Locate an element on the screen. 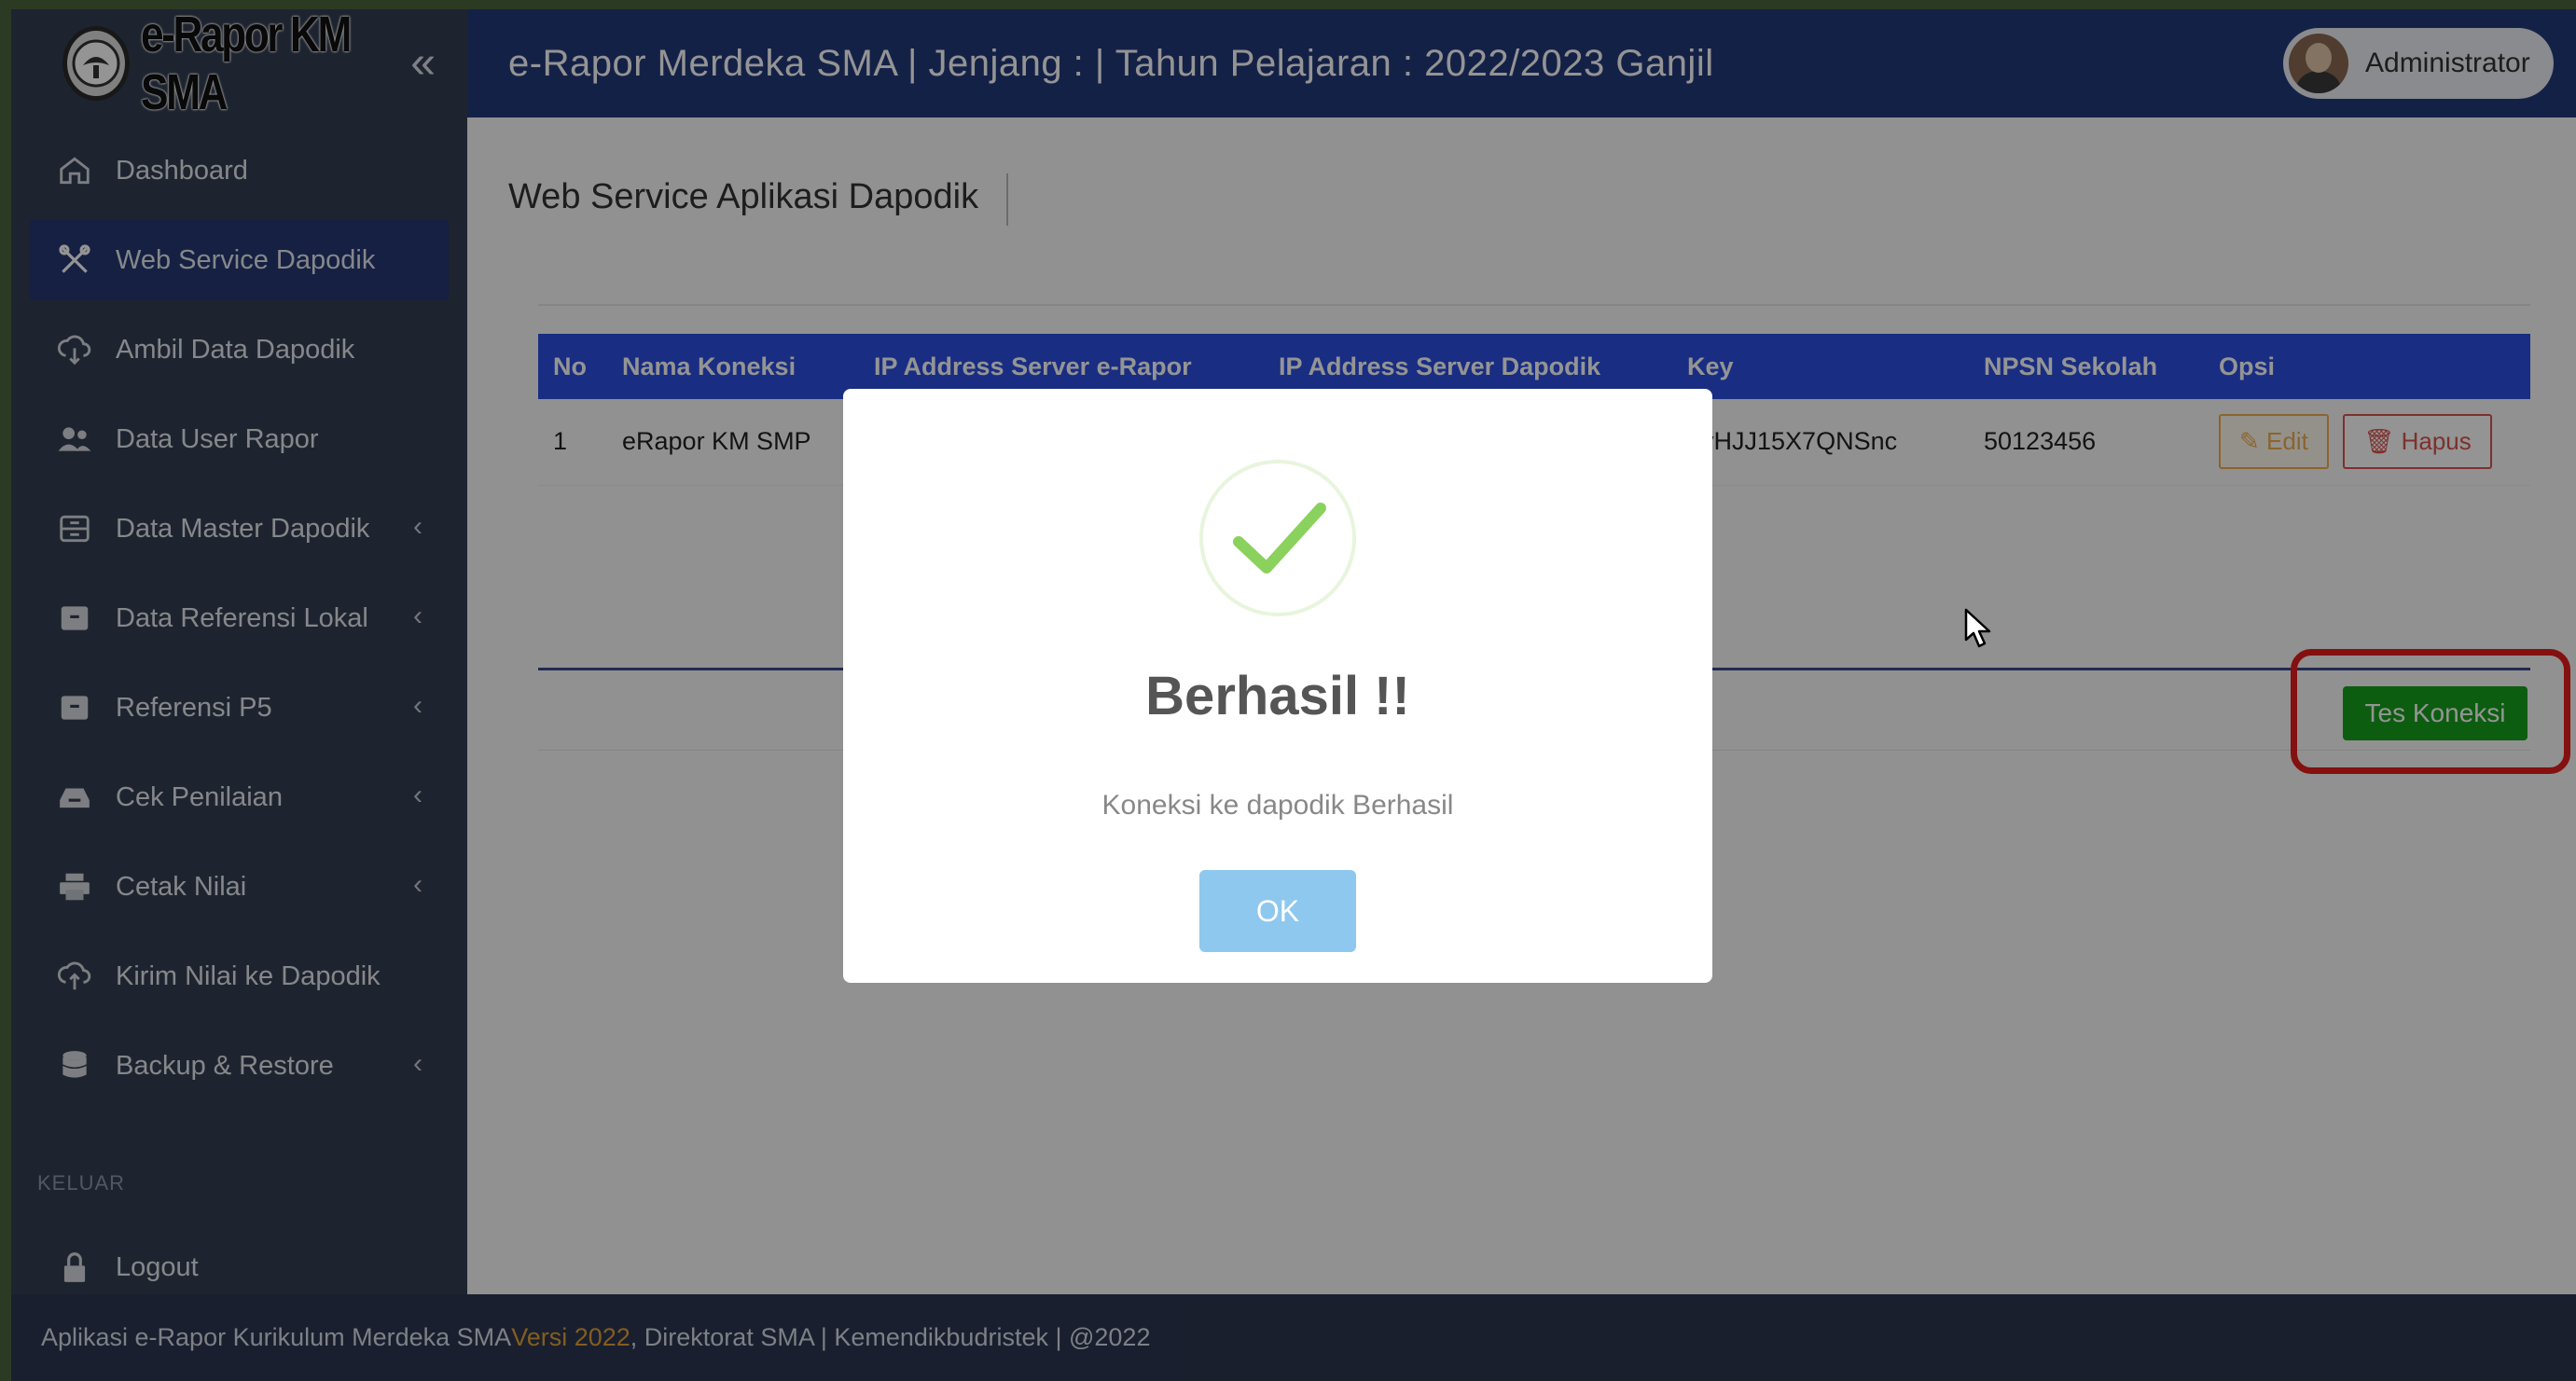  checkmark-icon is located at coordinates (1277, 538).